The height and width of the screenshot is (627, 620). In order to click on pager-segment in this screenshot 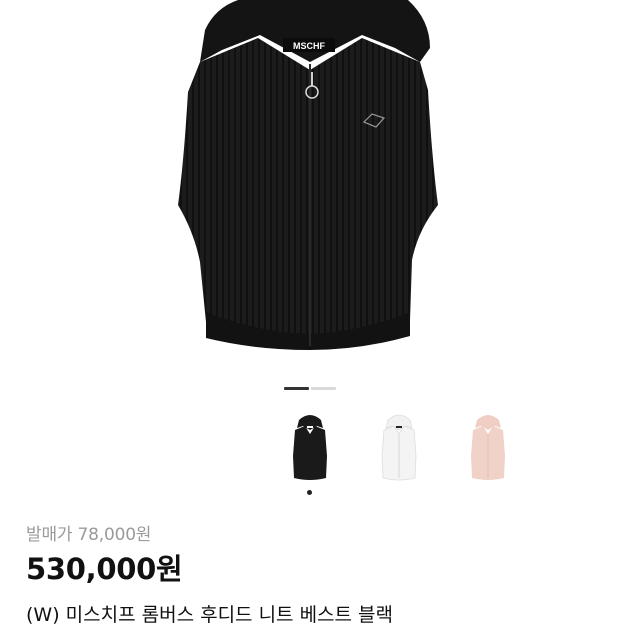, I will do `click(323, 388)`.